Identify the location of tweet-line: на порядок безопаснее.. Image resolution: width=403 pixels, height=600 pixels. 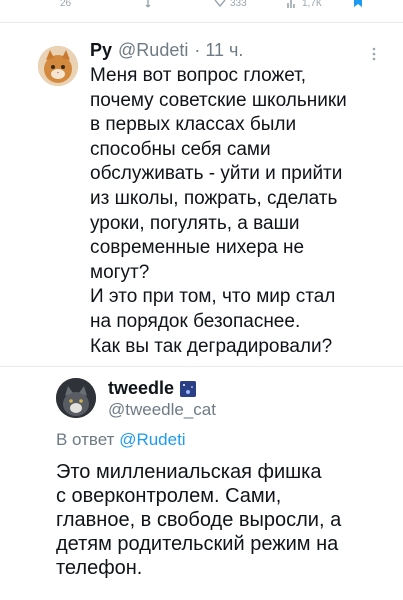
(195, 321).